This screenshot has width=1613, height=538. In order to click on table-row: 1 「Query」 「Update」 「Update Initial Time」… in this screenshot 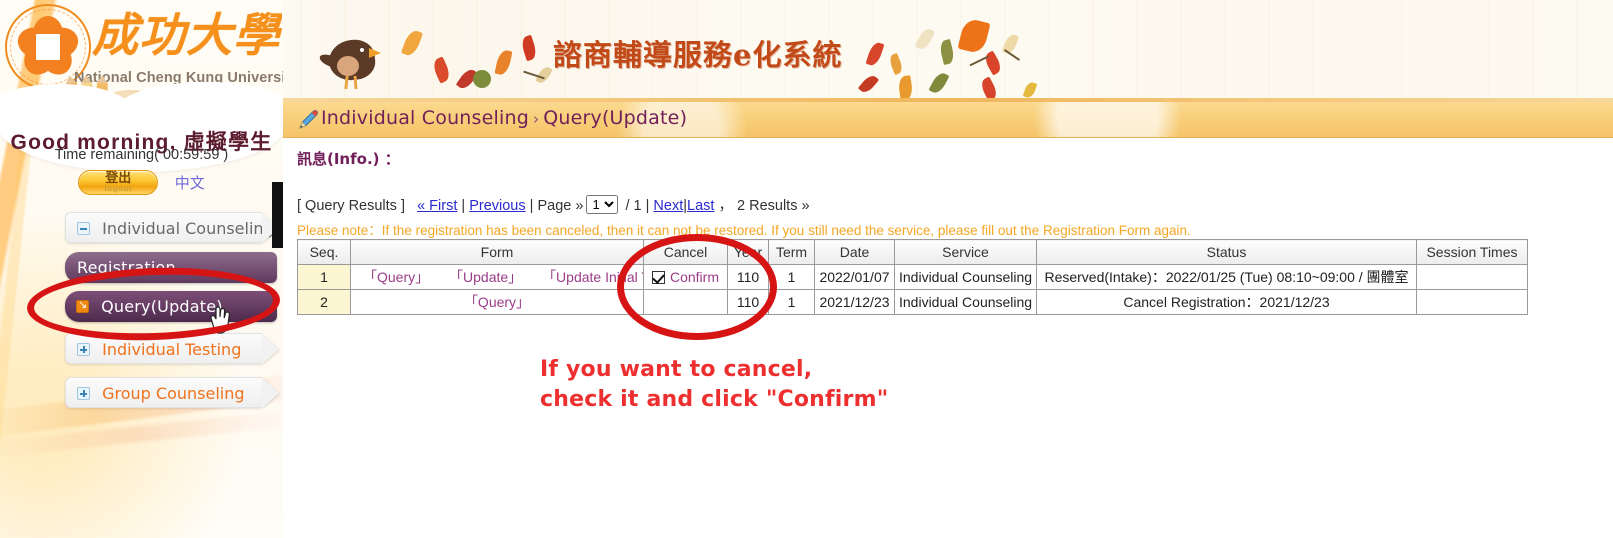, I will do `click(912, 277)`.